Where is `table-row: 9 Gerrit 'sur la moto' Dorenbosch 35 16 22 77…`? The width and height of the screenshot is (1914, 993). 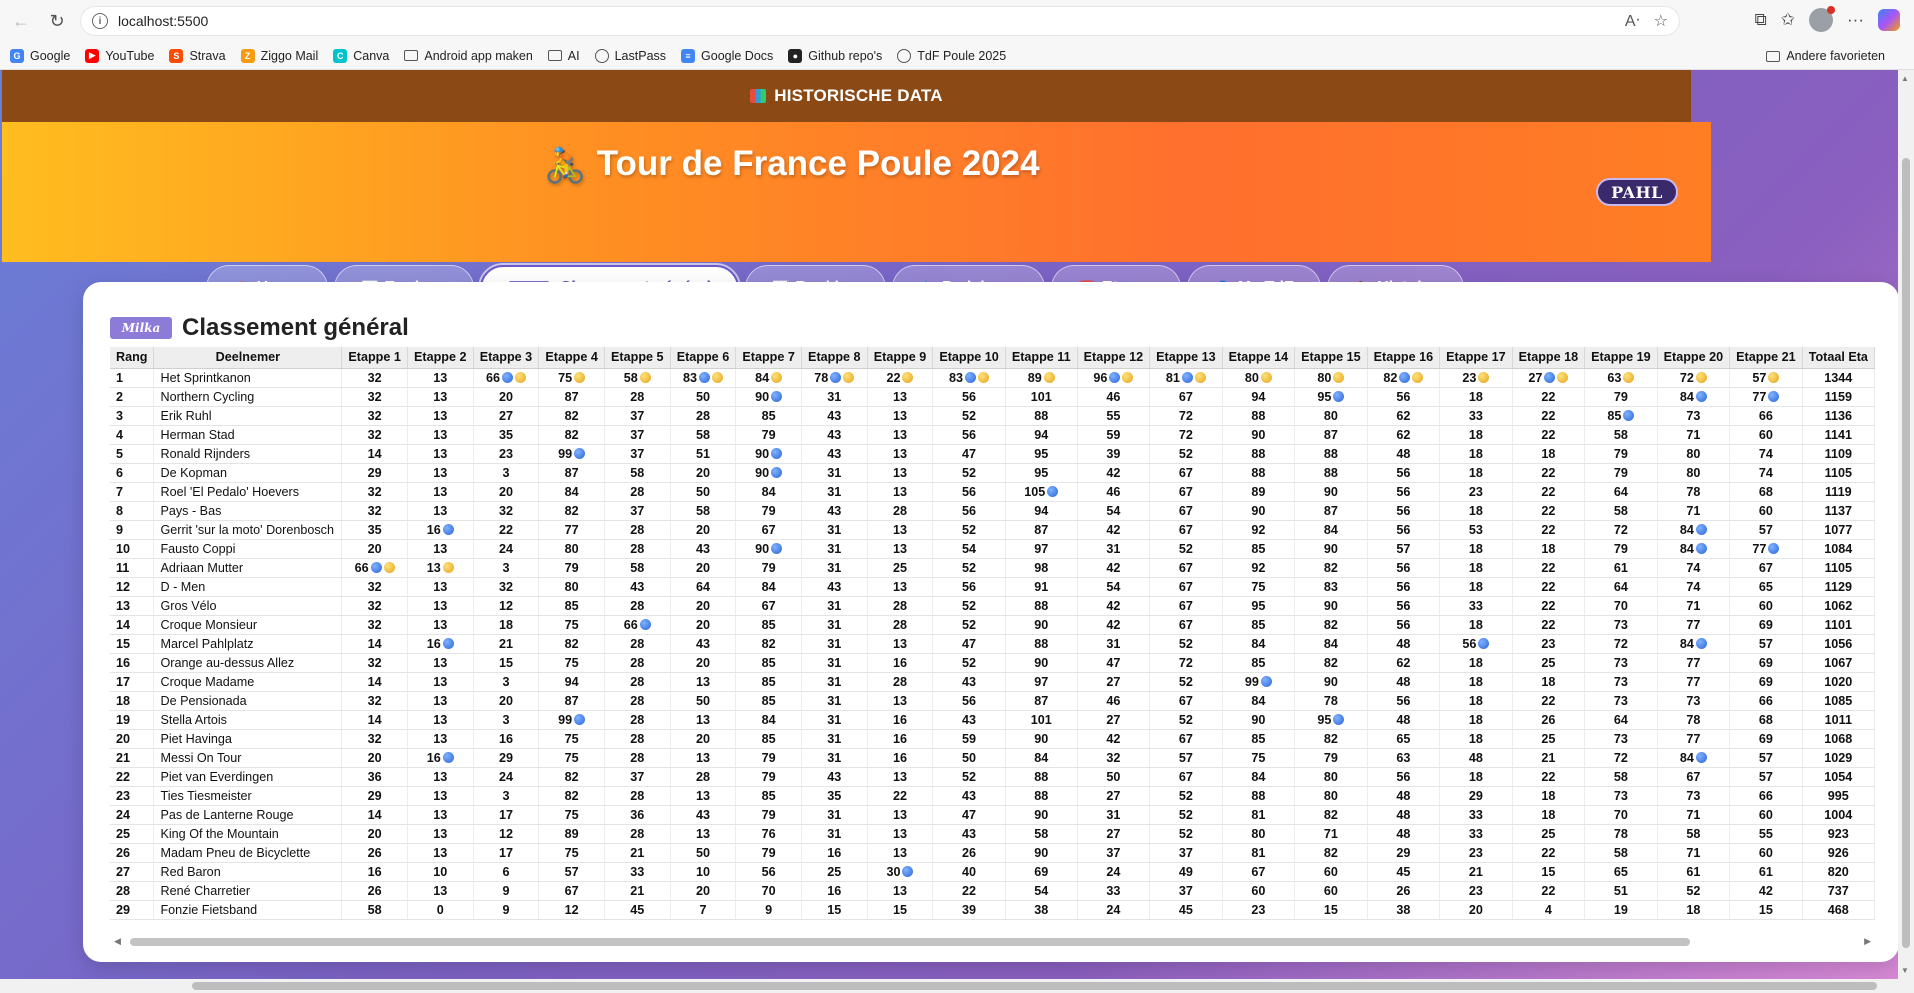
table-row: 9 Gerrit 'sur la moto' Dorenbosch 35 16 22 77… is located at coordinates (992, 530).